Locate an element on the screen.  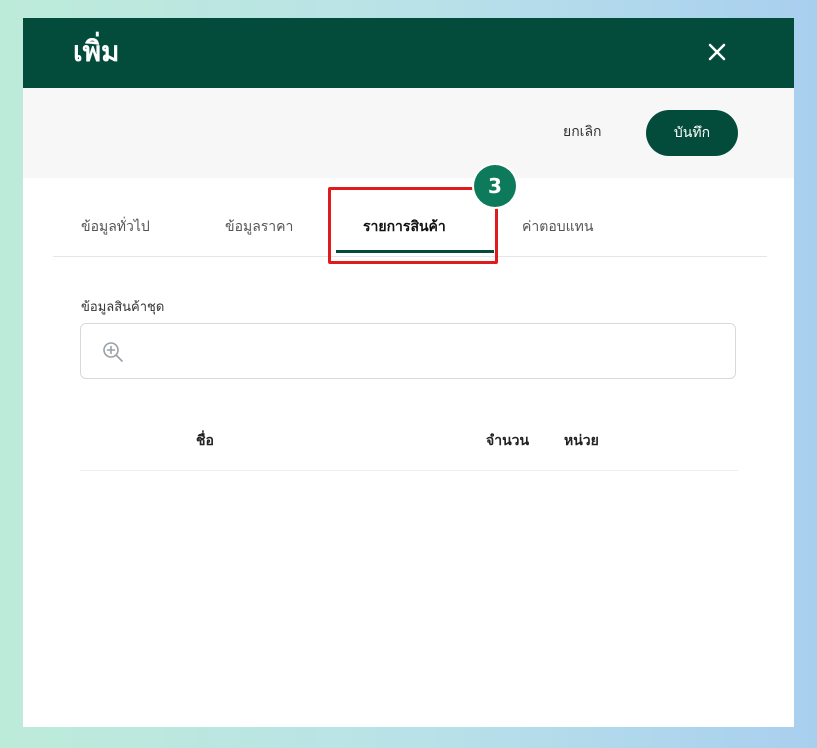
tab-compensation: ค่าตอบแทน is located at coordinates (557, 227).